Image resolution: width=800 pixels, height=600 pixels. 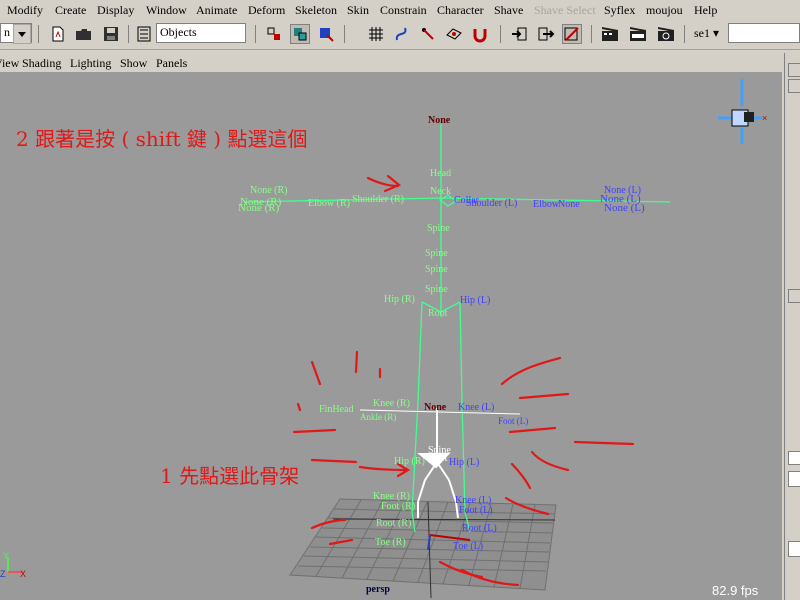 What do you see at coordinates (610, 34) in the screenshot?
I see `render-icon` at bounding box center [610, 34].